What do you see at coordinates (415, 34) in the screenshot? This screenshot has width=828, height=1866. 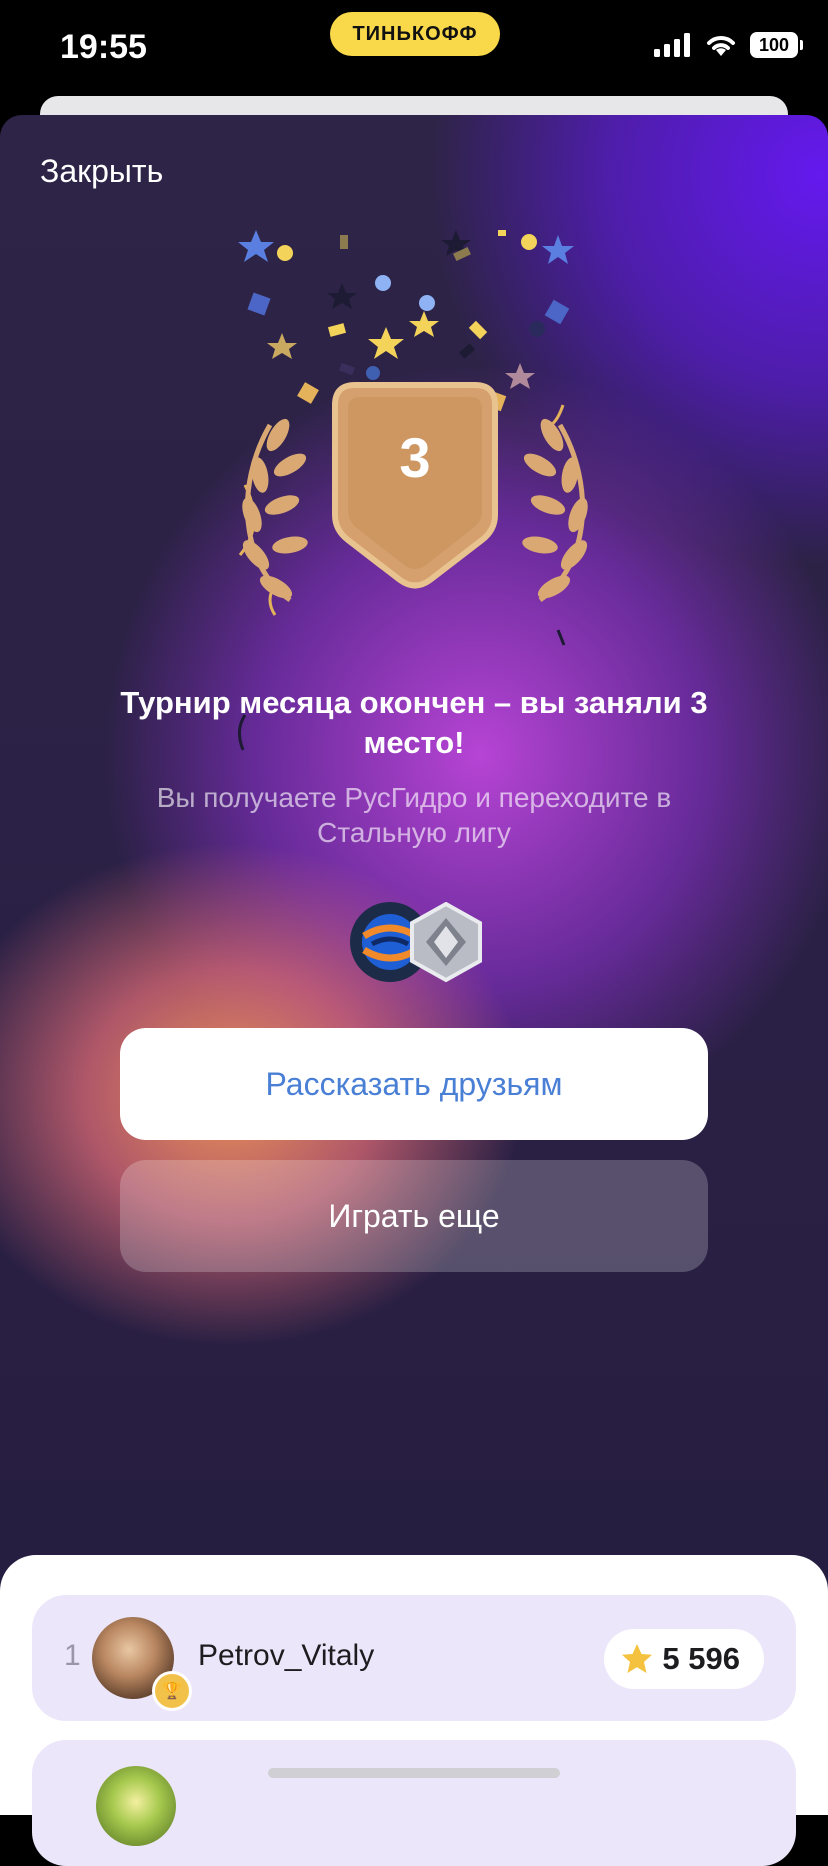 I see `carrier-badge: ТИНЬКОФФ` at bounding box center [415, 34].